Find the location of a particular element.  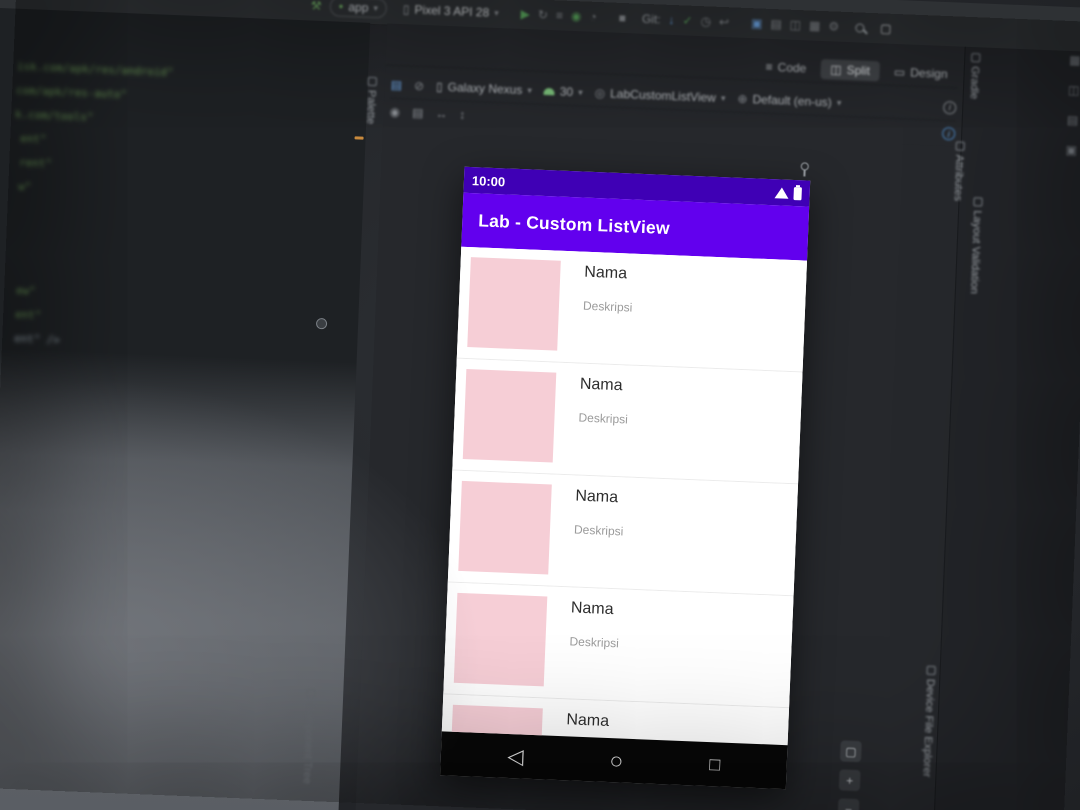

orientation-h-icon: ↔ is located at coordinates (441, 113).